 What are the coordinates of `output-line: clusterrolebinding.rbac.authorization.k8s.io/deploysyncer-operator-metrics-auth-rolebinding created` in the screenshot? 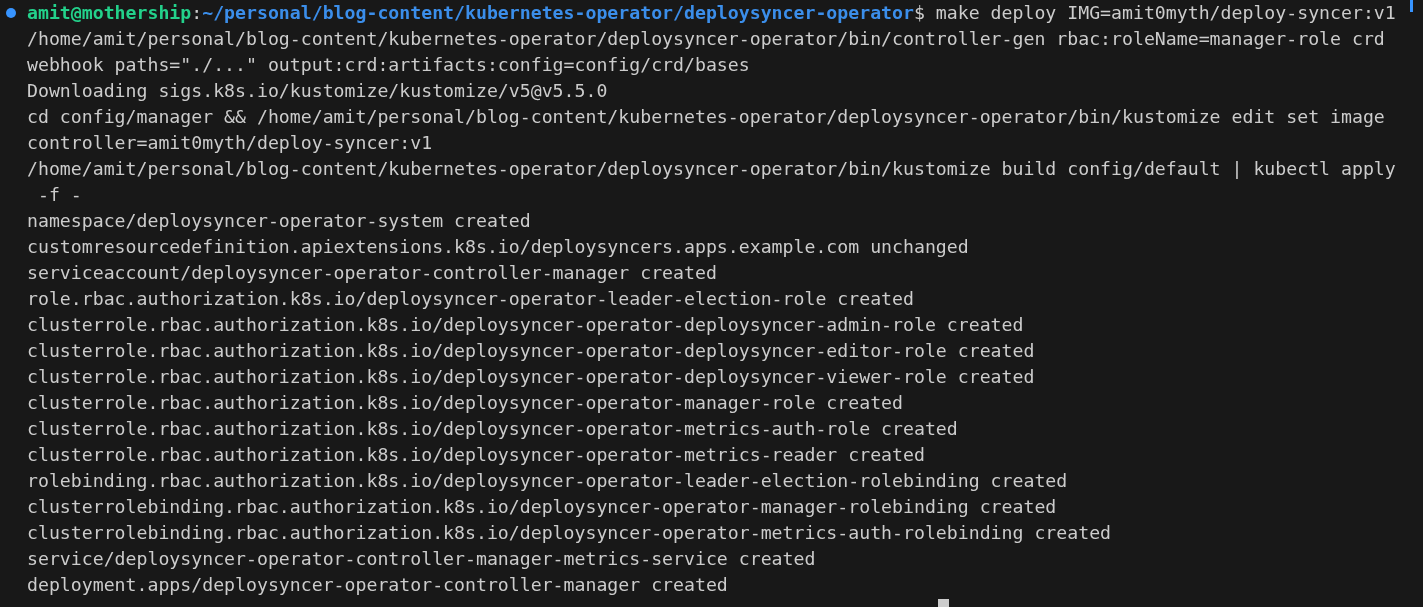 It's located at (569, 532).